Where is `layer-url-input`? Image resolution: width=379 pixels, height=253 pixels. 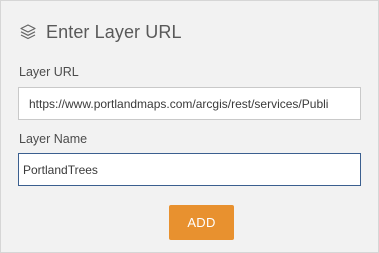
layer-url-input is located at coordinates (189, 103).